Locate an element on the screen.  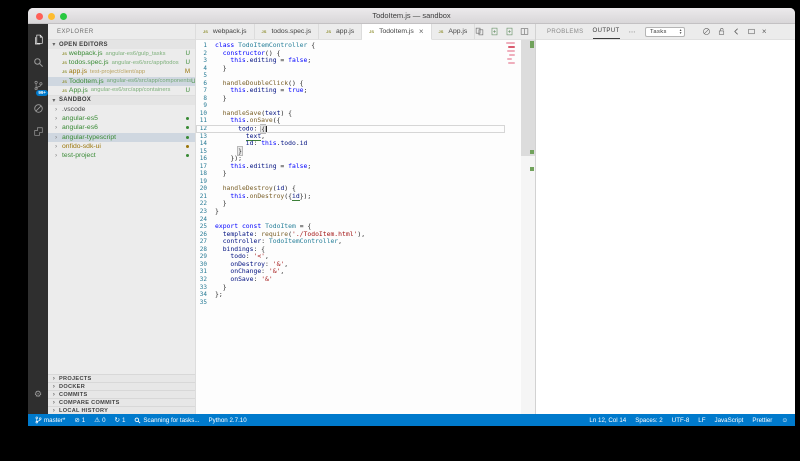
line-number: 23 is located at coordinates (203, 212).